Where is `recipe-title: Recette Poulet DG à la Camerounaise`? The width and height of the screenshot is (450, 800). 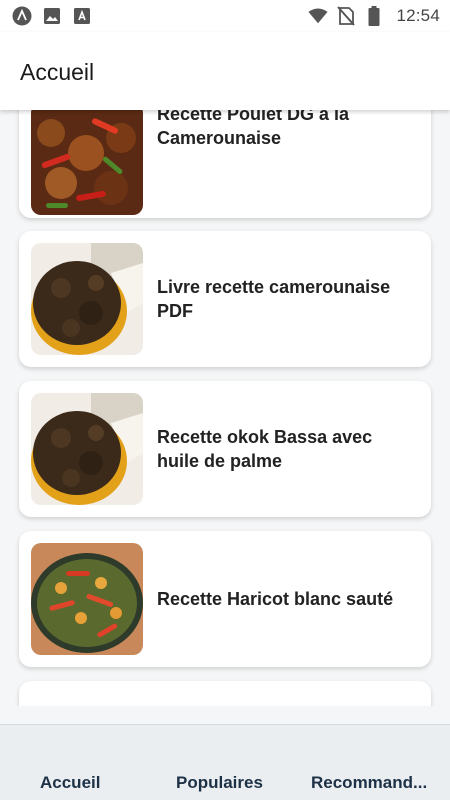 recipe-title: Recette Poulet DG à la Camerounaise is located at coordinates (253, 129).